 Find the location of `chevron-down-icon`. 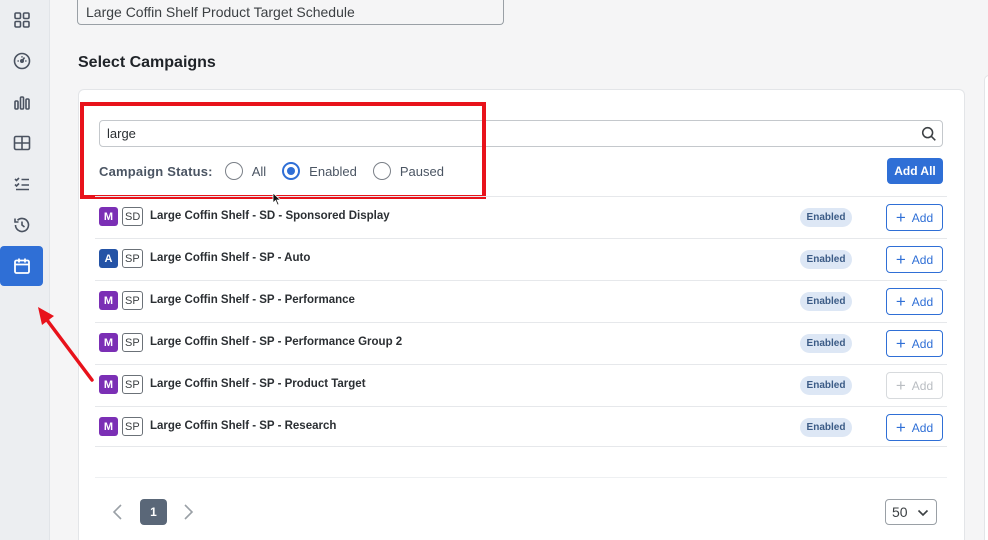

chevron-down-icon is located at coordinates (923, 513).